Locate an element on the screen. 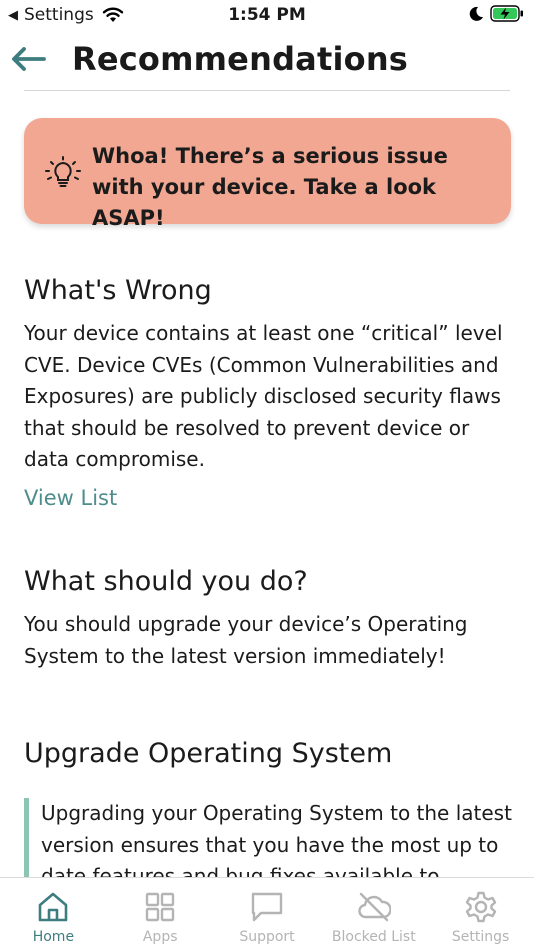 Image resolution: width=534 pixels, height=950 pixels. status-bar: ◀ Settings 1:54 PM is located at coordinates (267, 16).